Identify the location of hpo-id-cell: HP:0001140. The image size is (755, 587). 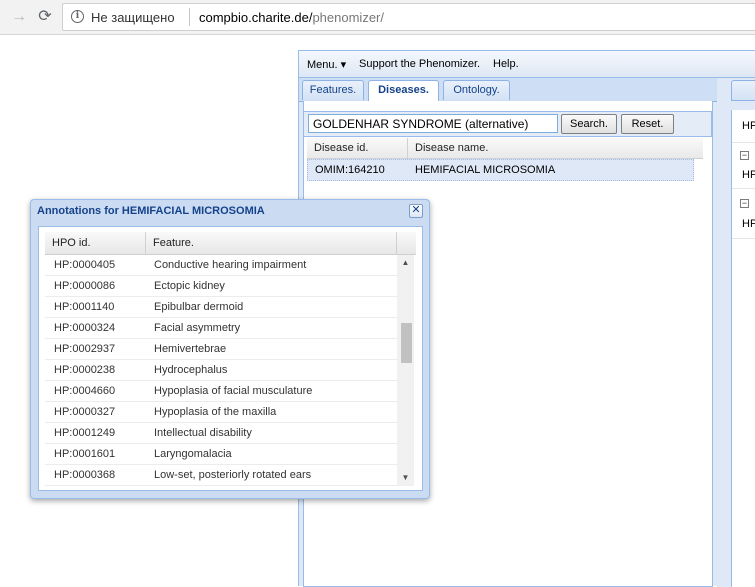
(84, 307).